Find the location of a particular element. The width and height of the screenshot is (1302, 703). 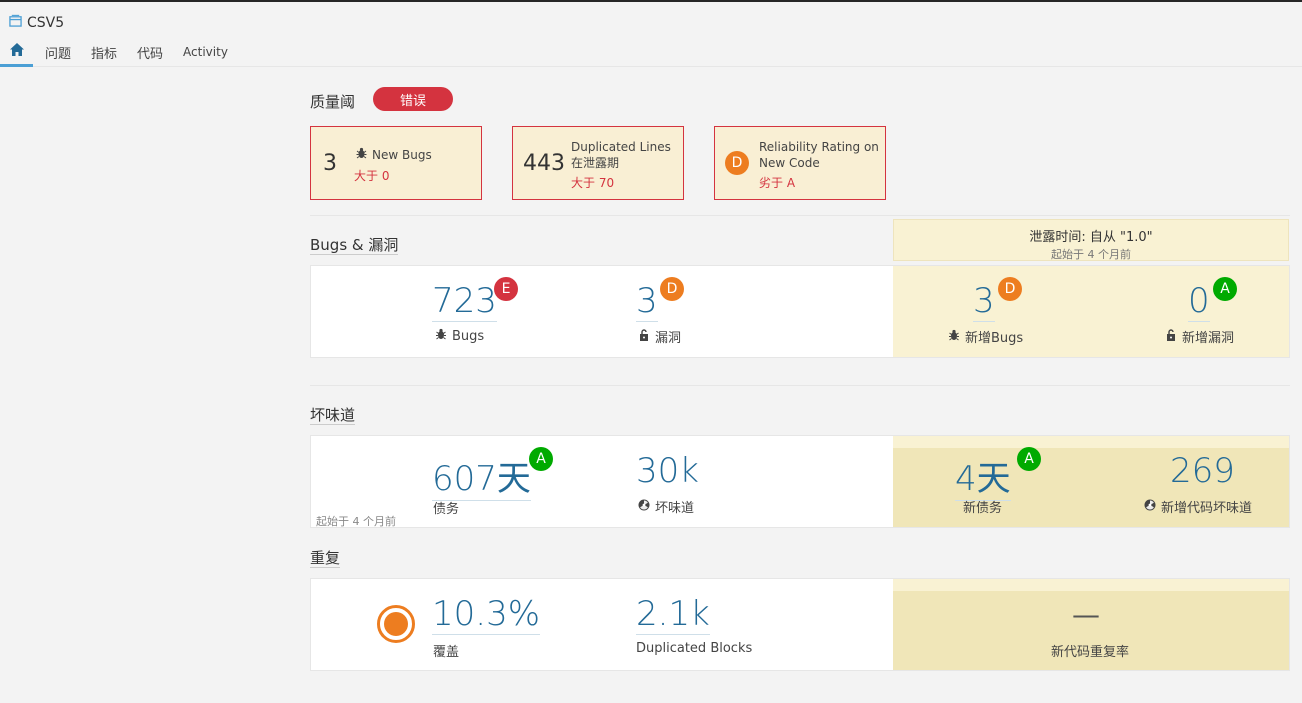

quality-gate-status-badge: 错误 is located at coordinates (413, 99).